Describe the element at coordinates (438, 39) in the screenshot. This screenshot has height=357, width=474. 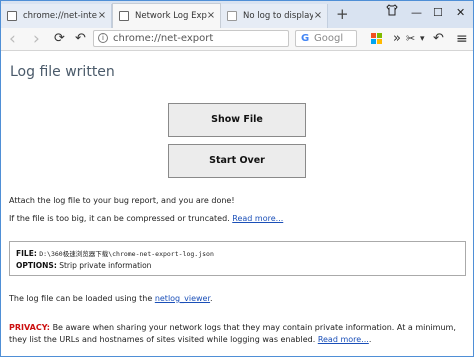
I see `undo-close-icon: ↶` at that location.